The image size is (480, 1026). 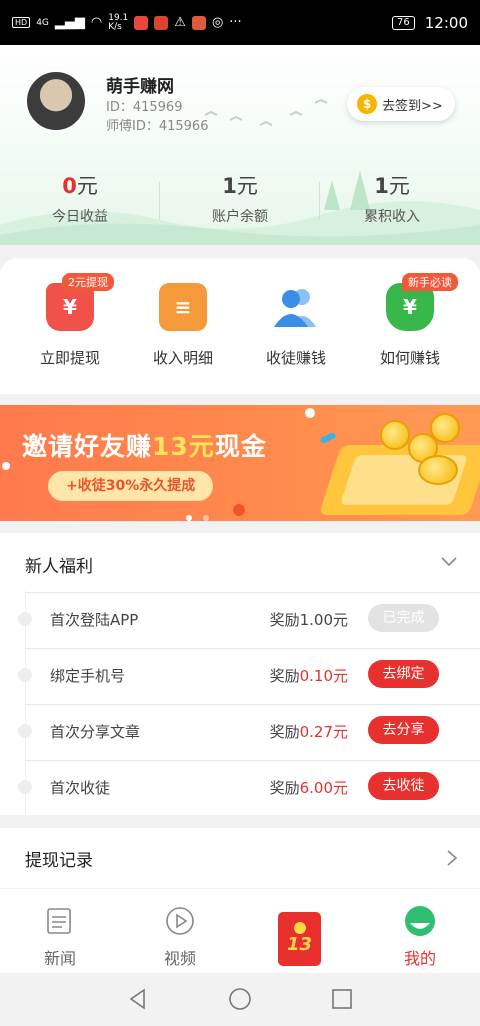 I want to click on stat-account-balance: 1元 账户余额, so click(x=240, y=198).